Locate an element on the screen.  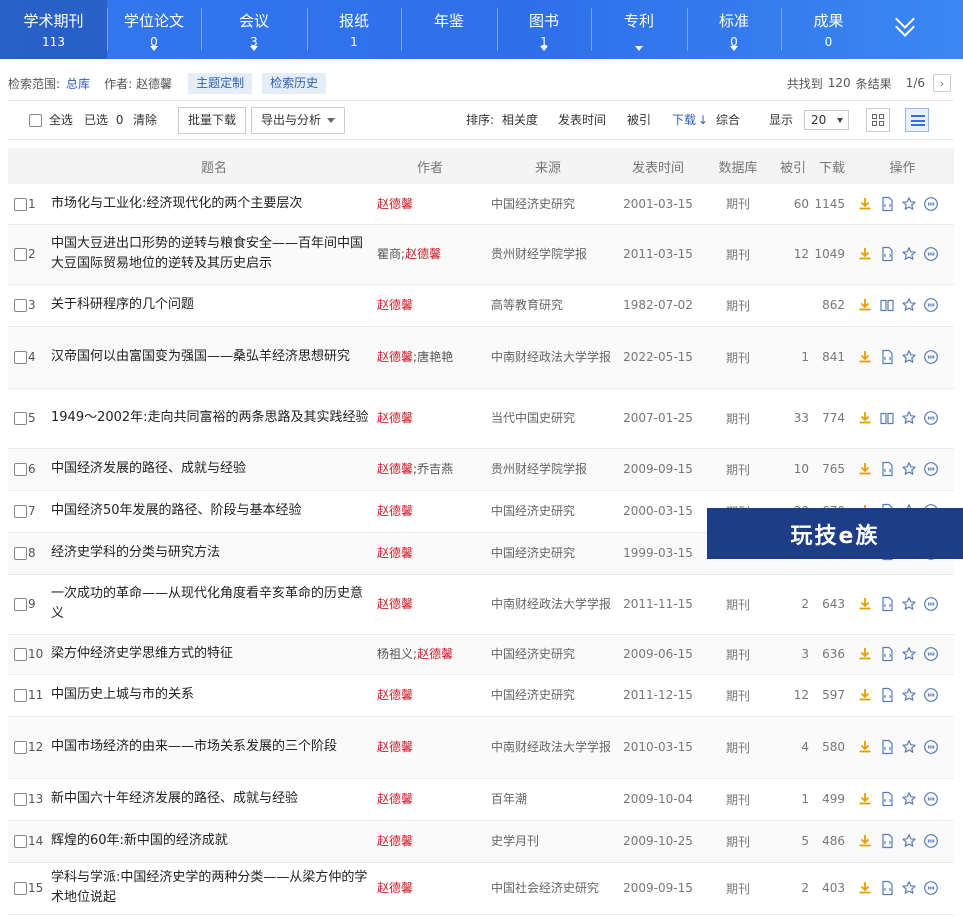
article-title-link: 关于科研程序的几个问题 is located at coordinates (214, 305).